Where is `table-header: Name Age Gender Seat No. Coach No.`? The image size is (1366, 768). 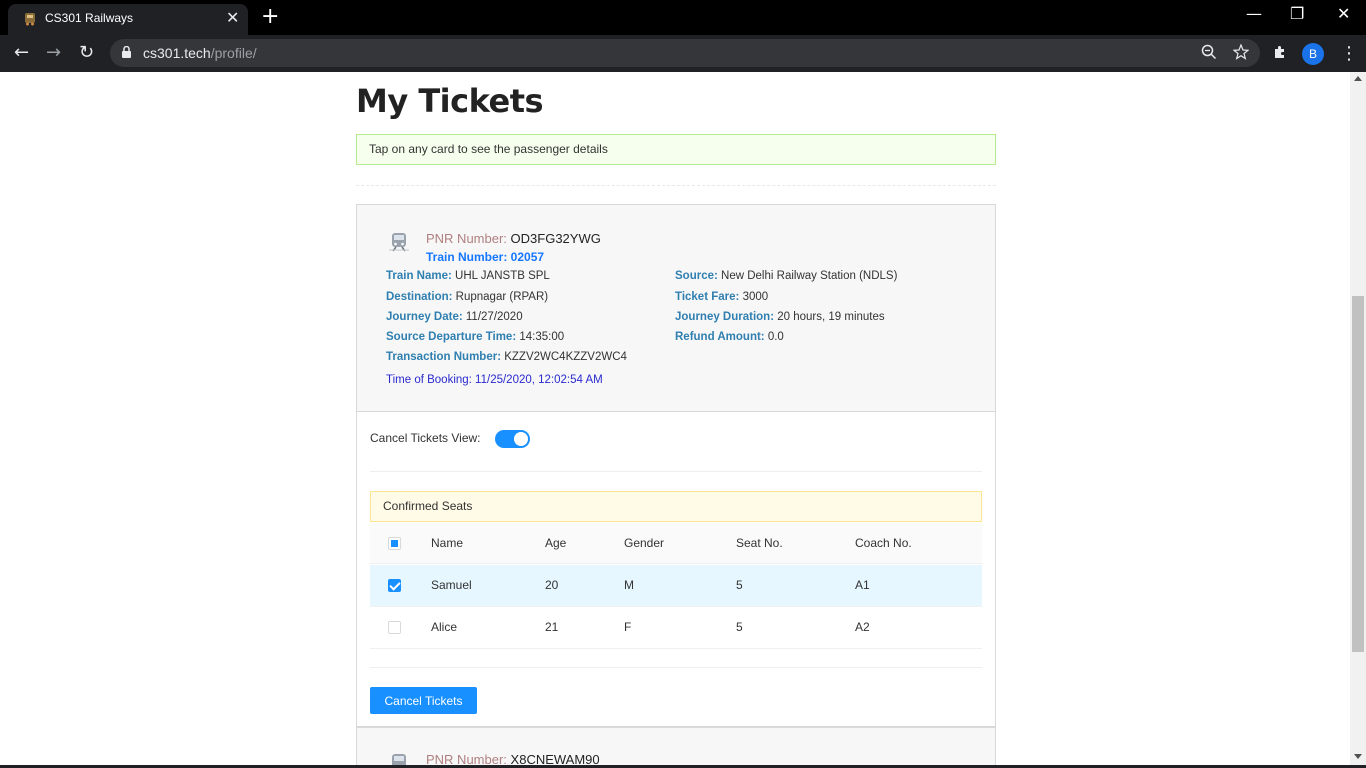 table-header: Name Age Gender Seat No. Coach No. is located at coordinates (676, 543).